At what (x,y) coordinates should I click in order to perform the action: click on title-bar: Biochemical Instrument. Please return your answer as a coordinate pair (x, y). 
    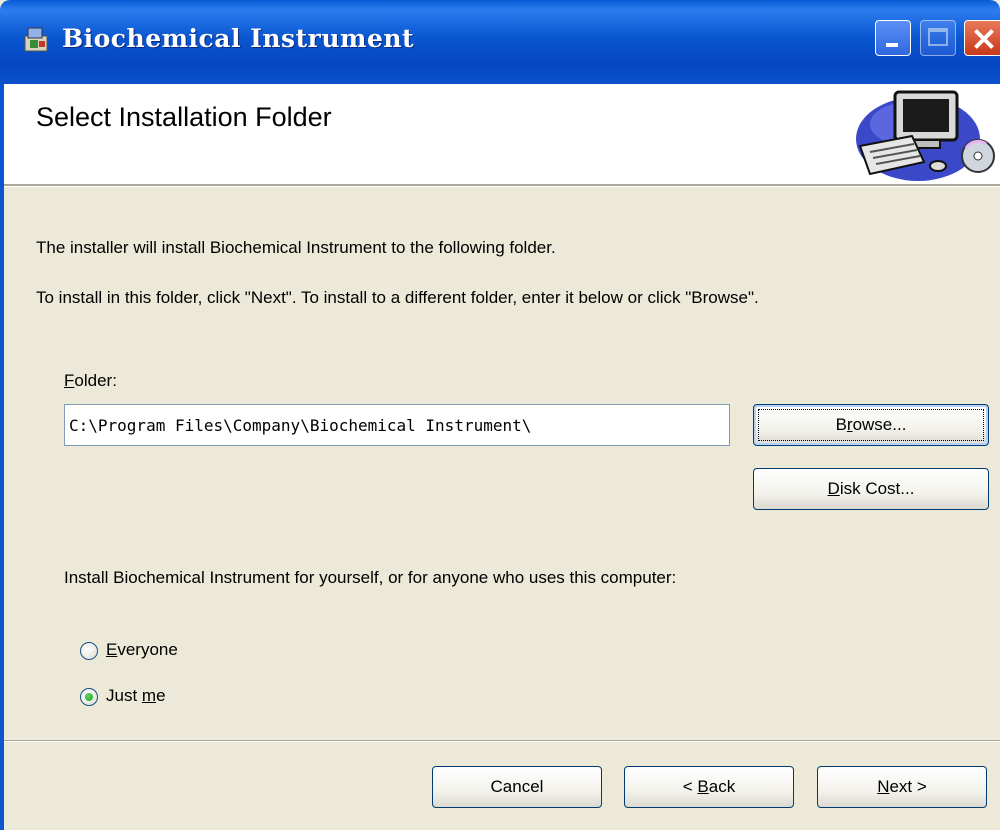
    Looking at the image, I should click on (500, 42).